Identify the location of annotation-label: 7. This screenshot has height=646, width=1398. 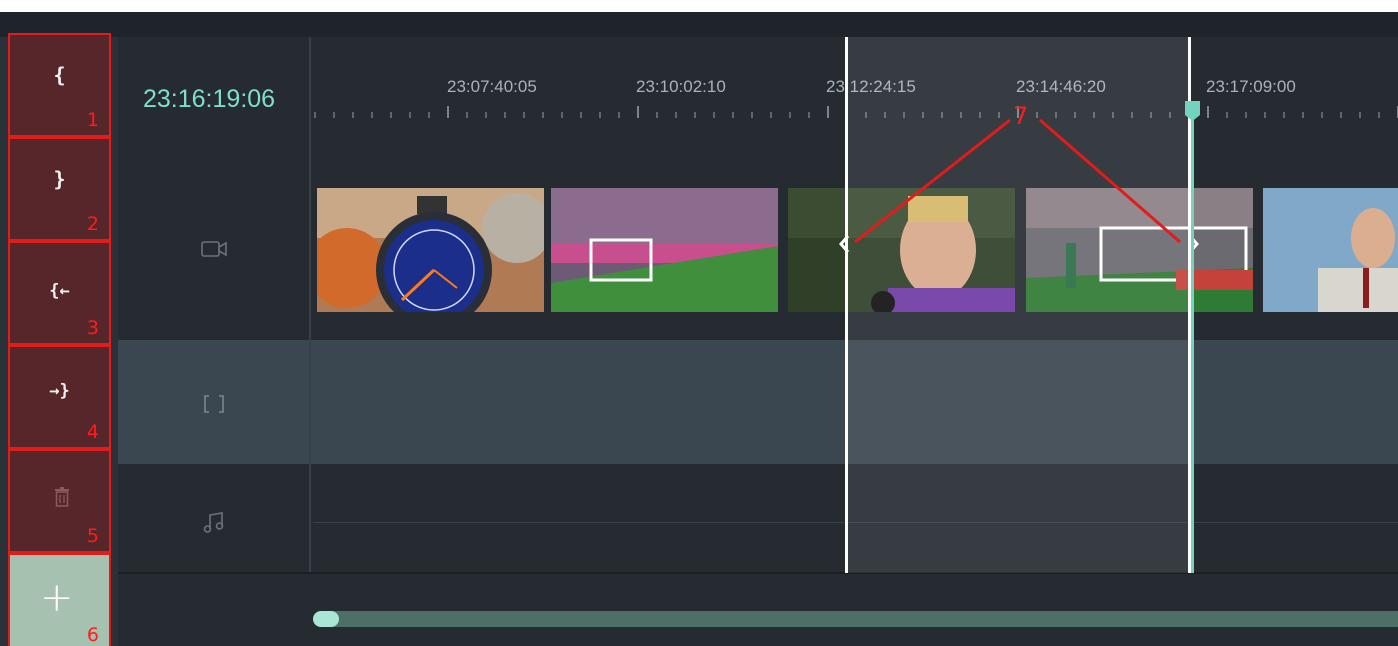
(1021, 116).